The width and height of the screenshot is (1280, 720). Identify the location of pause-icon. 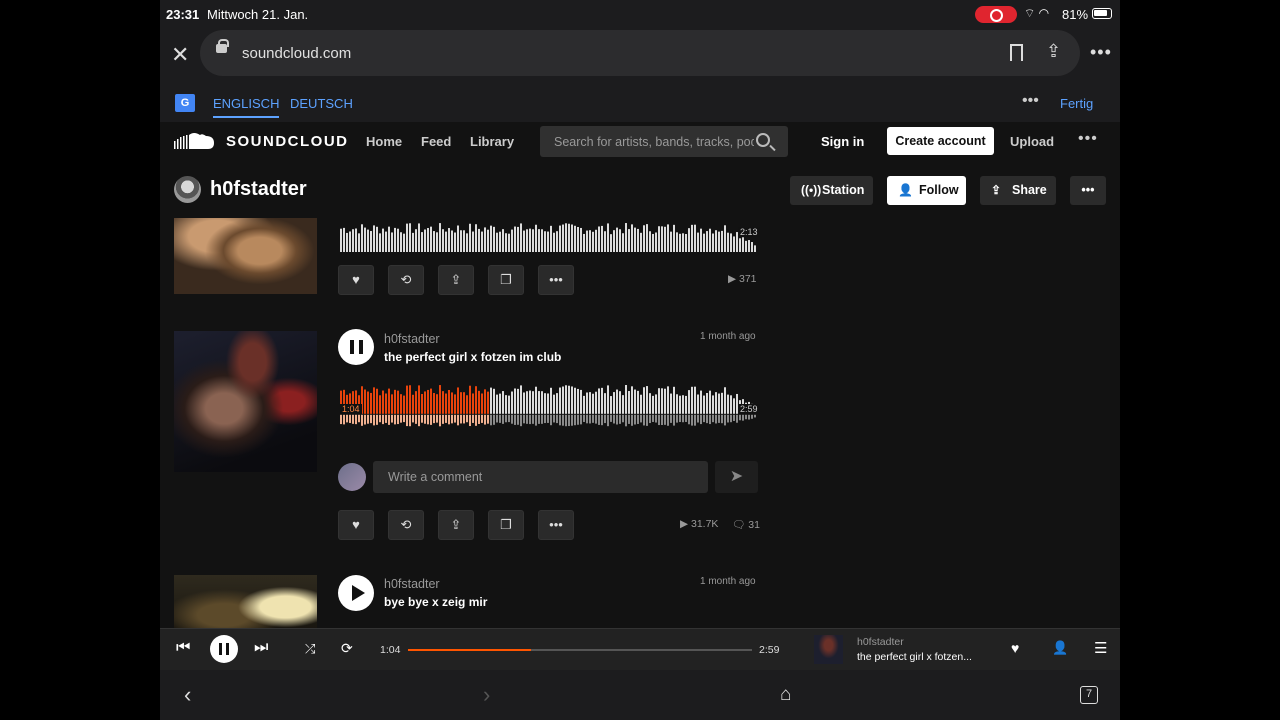
(356, 347).